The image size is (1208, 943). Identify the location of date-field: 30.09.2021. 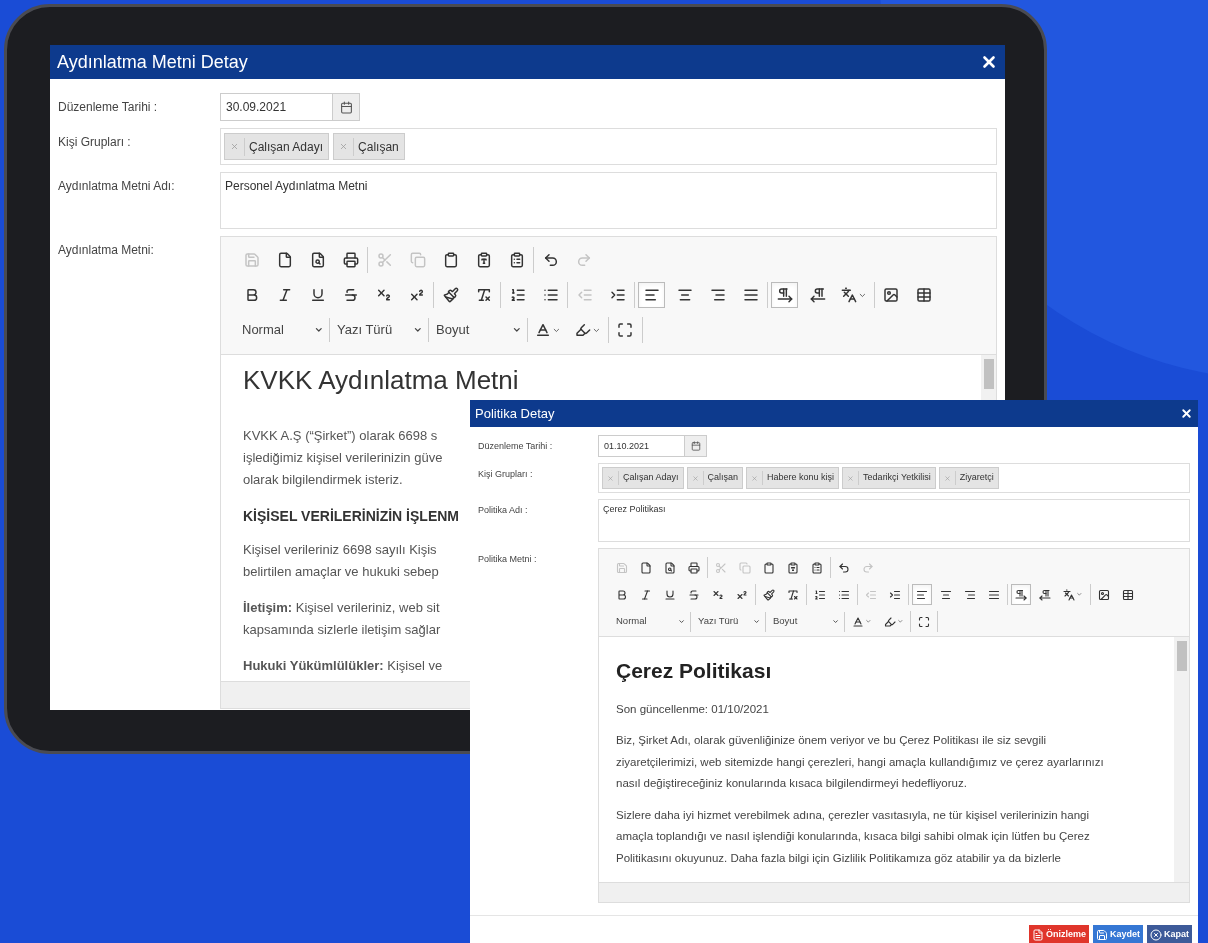
(276, 107).